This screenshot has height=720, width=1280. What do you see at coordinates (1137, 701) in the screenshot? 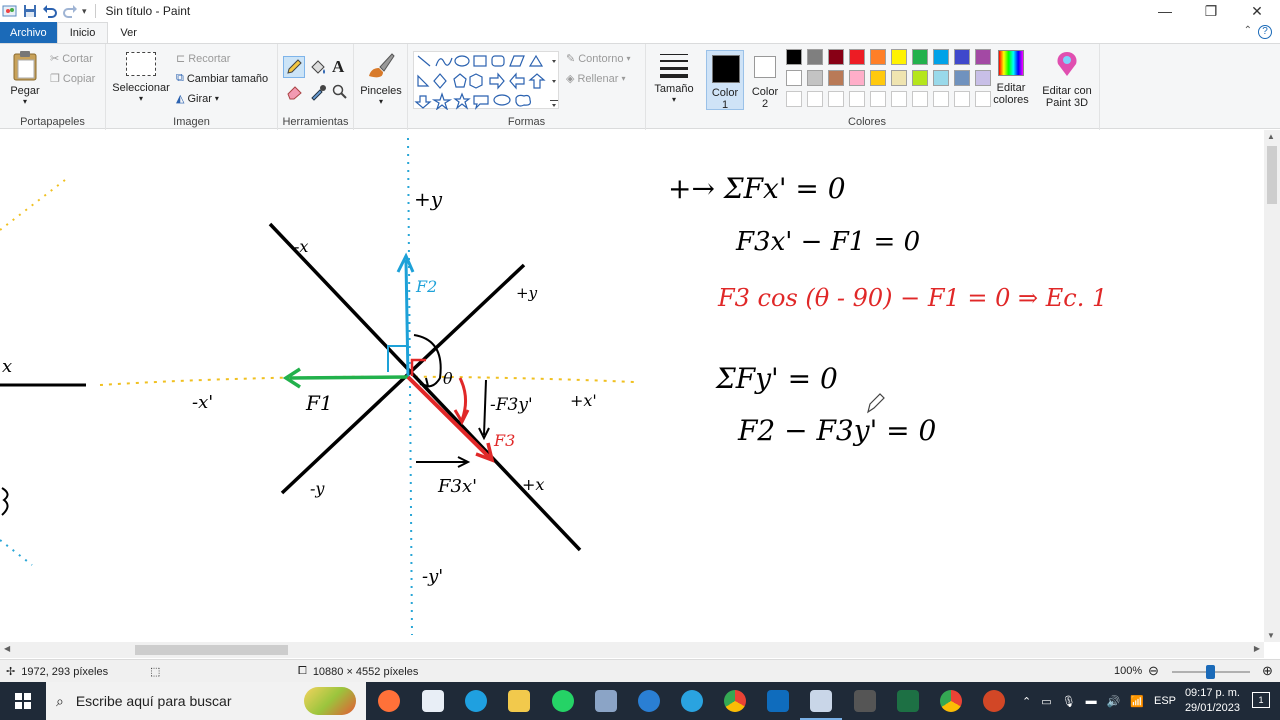
I see `network-icon: 📶` at bounding box center [1137, 701].